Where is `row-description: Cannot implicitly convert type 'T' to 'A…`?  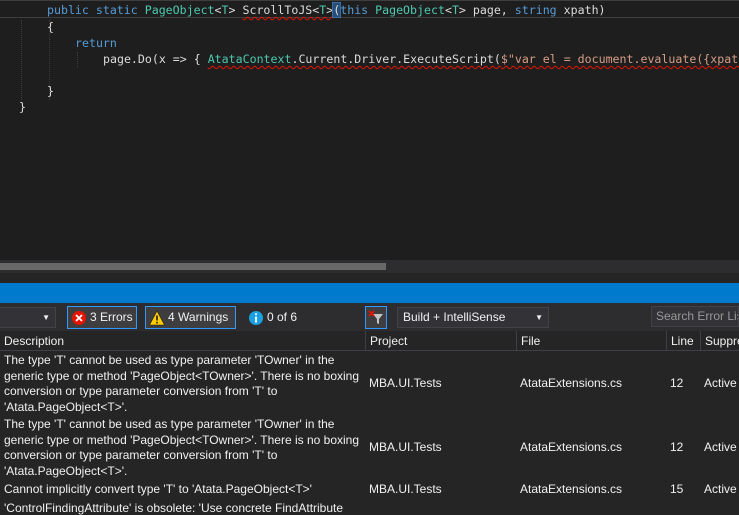 row-description: Cannot implicitly convert type 'T' to 'A… is located at coordinates (158, 489).